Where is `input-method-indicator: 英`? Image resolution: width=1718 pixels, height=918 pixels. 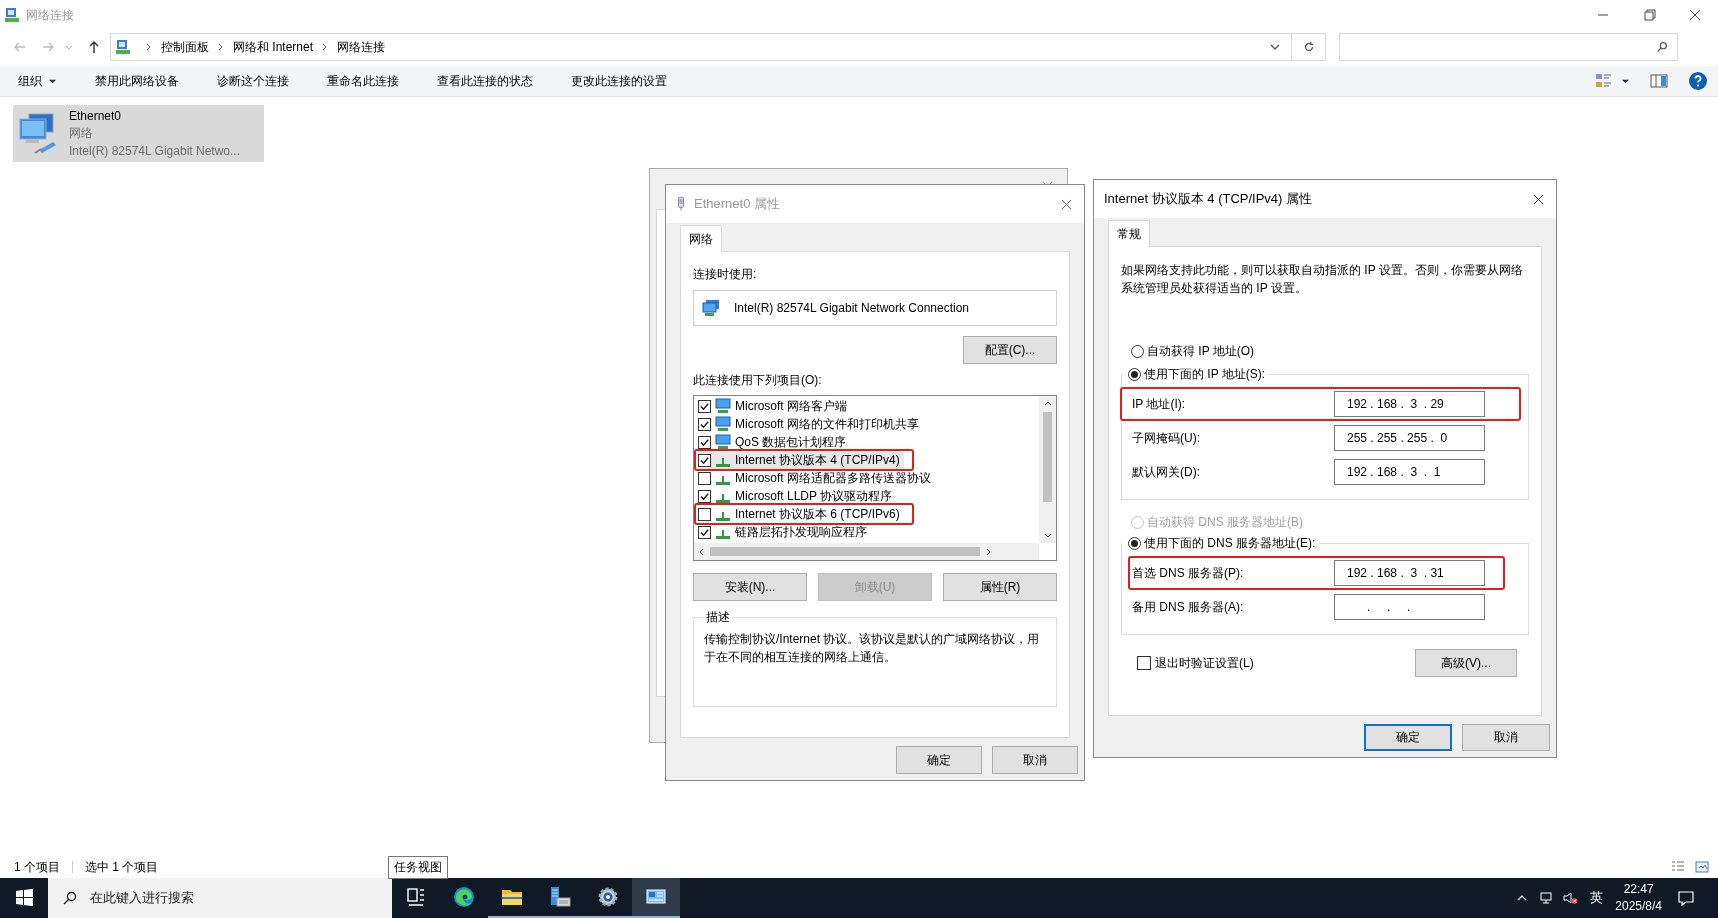
input-method-indicator: 英 is located at coordinates (1597, 898).